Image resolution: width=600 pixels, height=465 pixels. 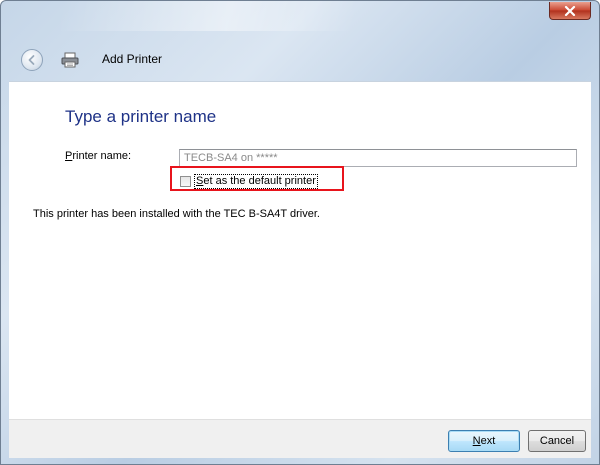 I want to click on default-printer-checkbox, so click(x=185, y=181).